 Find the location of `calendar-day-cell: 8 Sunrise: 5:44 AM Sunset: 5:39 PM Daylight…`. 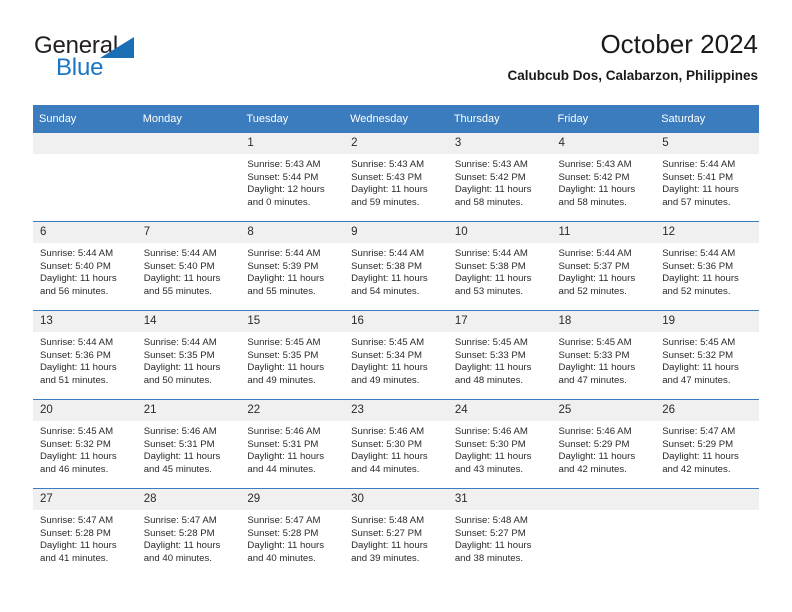

calendar-day-cell: 8 Sunrise: 5:44 AM Sunset: 5:39 PM Daylight… is located at coordinates (292, 266).